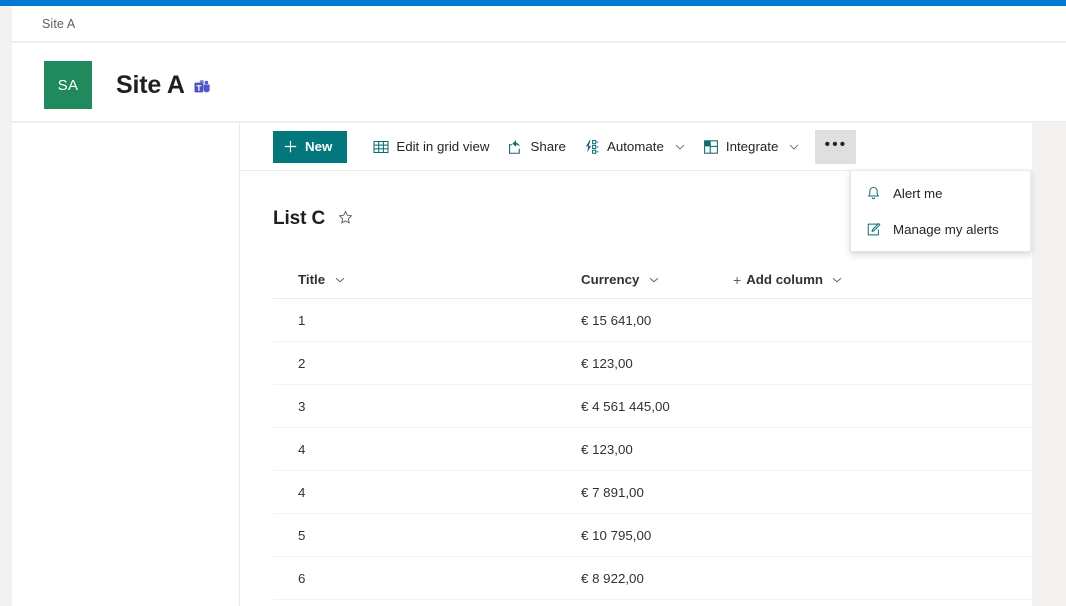  What do you see at coordinates (737, 279) in the screenshot?
I see `plus-icon: +` at bounding box center [737, 279].